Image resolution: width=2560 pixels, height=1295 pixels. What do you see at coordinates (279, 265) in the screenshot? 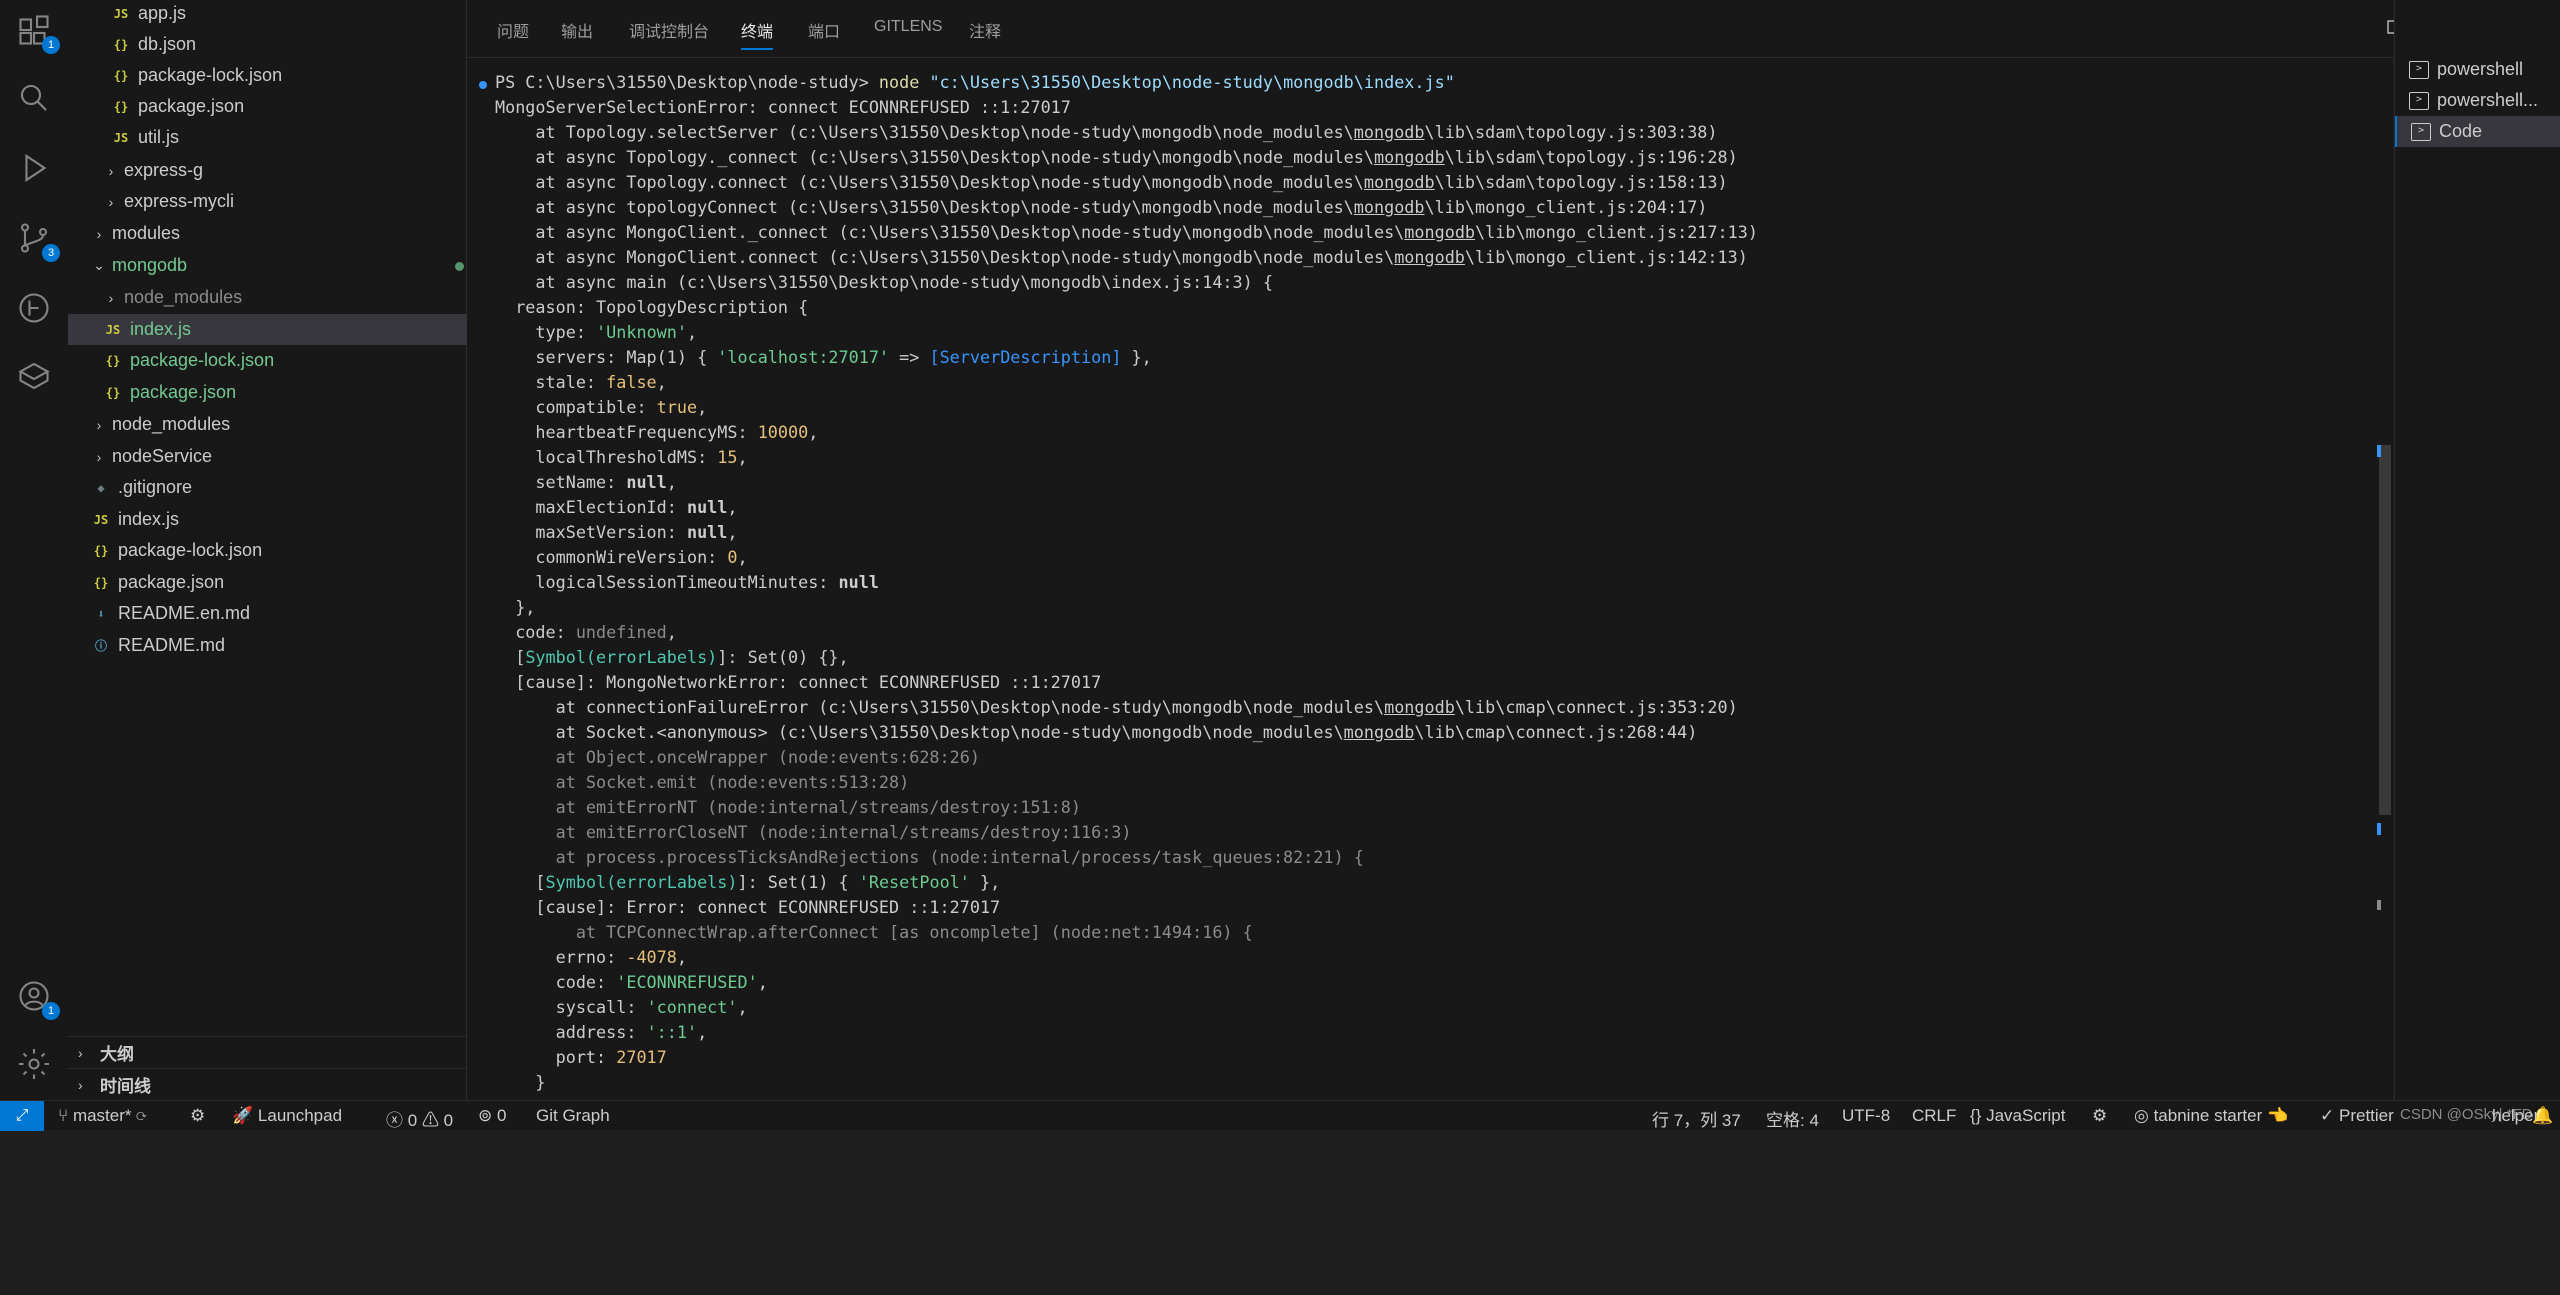
I see `tree-folder-mongodb: ⌄ mongodb` at bounding box center [279, 265].